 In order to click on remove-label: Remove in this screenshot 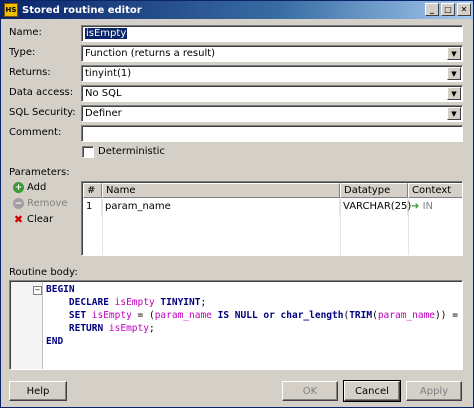, I will do `click(47, 203)`.